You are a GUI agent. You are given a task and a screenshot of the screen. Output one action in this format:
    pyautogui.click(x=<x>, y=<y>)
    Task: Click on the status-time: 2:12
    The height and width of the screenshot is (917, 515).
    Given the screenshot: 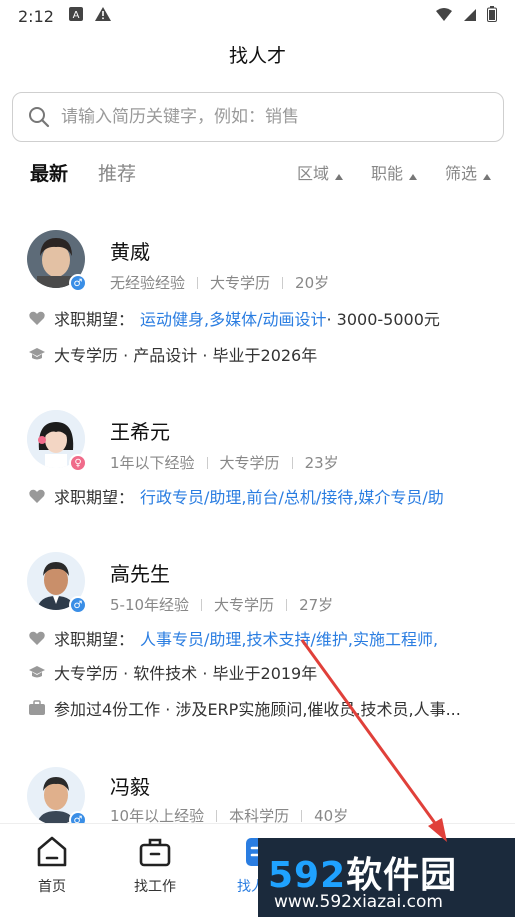 What is the action you would take?
    pyautogui.click(x=36, y=16)
    